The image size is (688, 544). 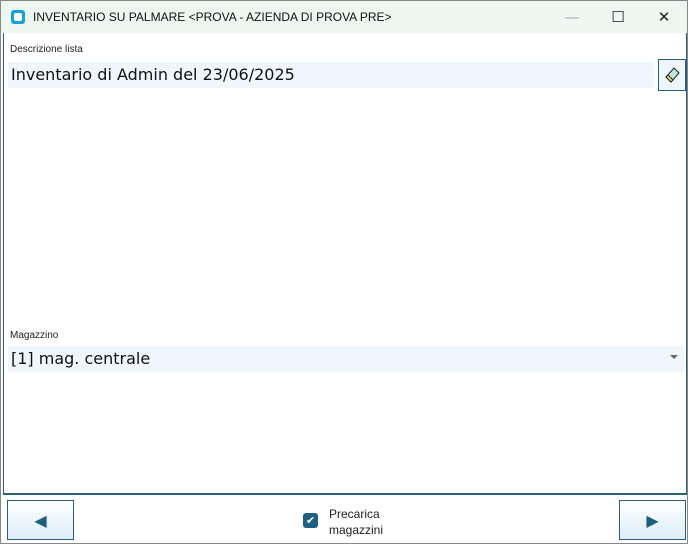 I want to click on description-input: Inventario di Admin del 23/06/2025, so click(x=331, y=75).